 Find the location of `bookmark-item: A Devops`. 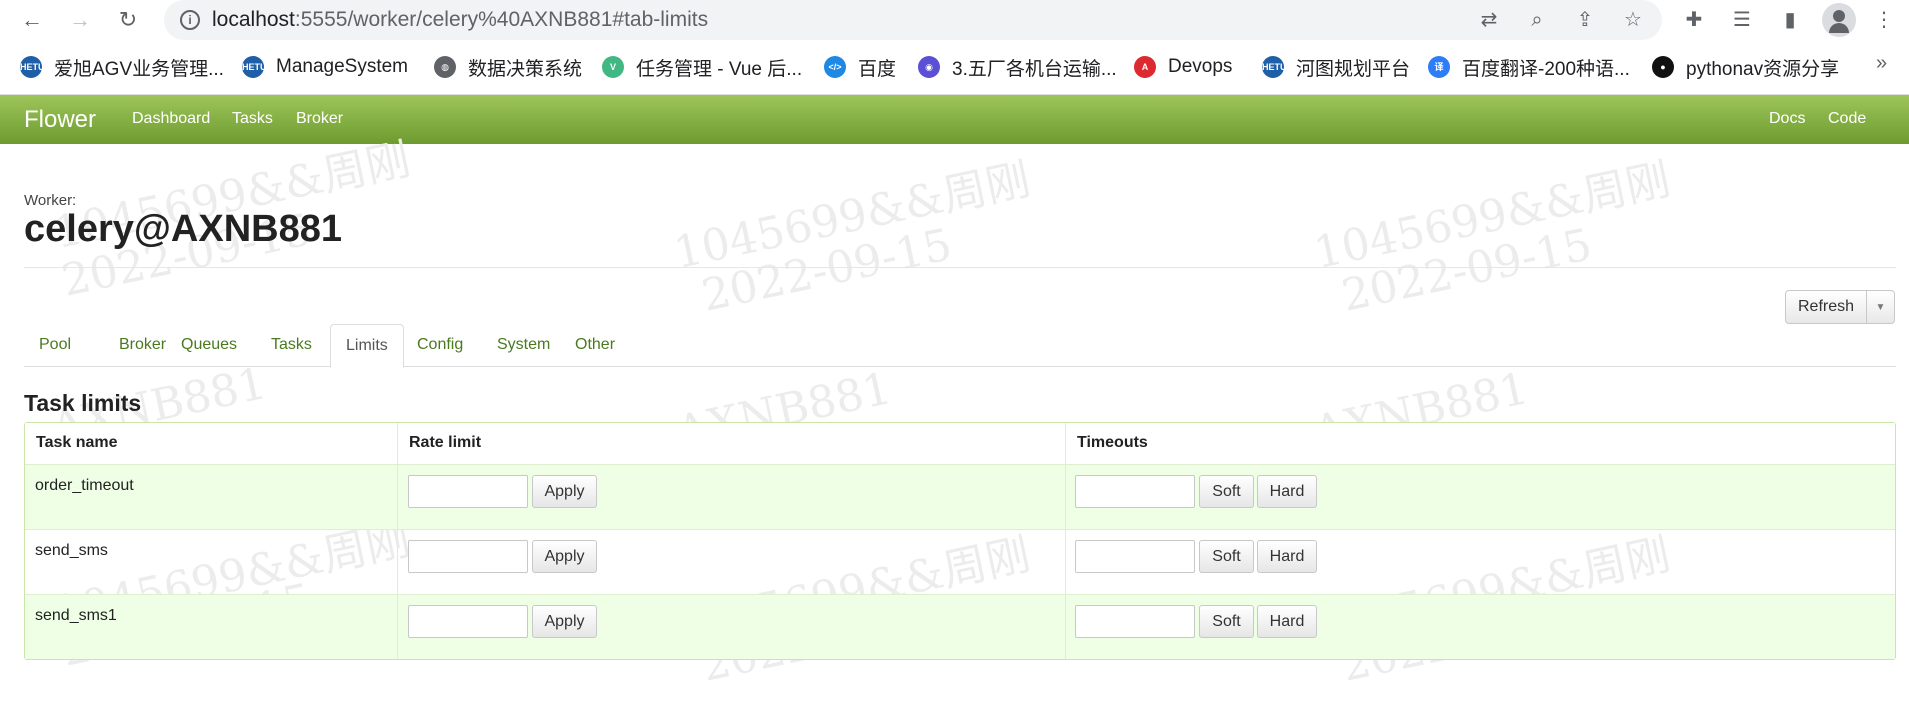

bookmark-item: A Devops is located at coordinates (1183, 67).